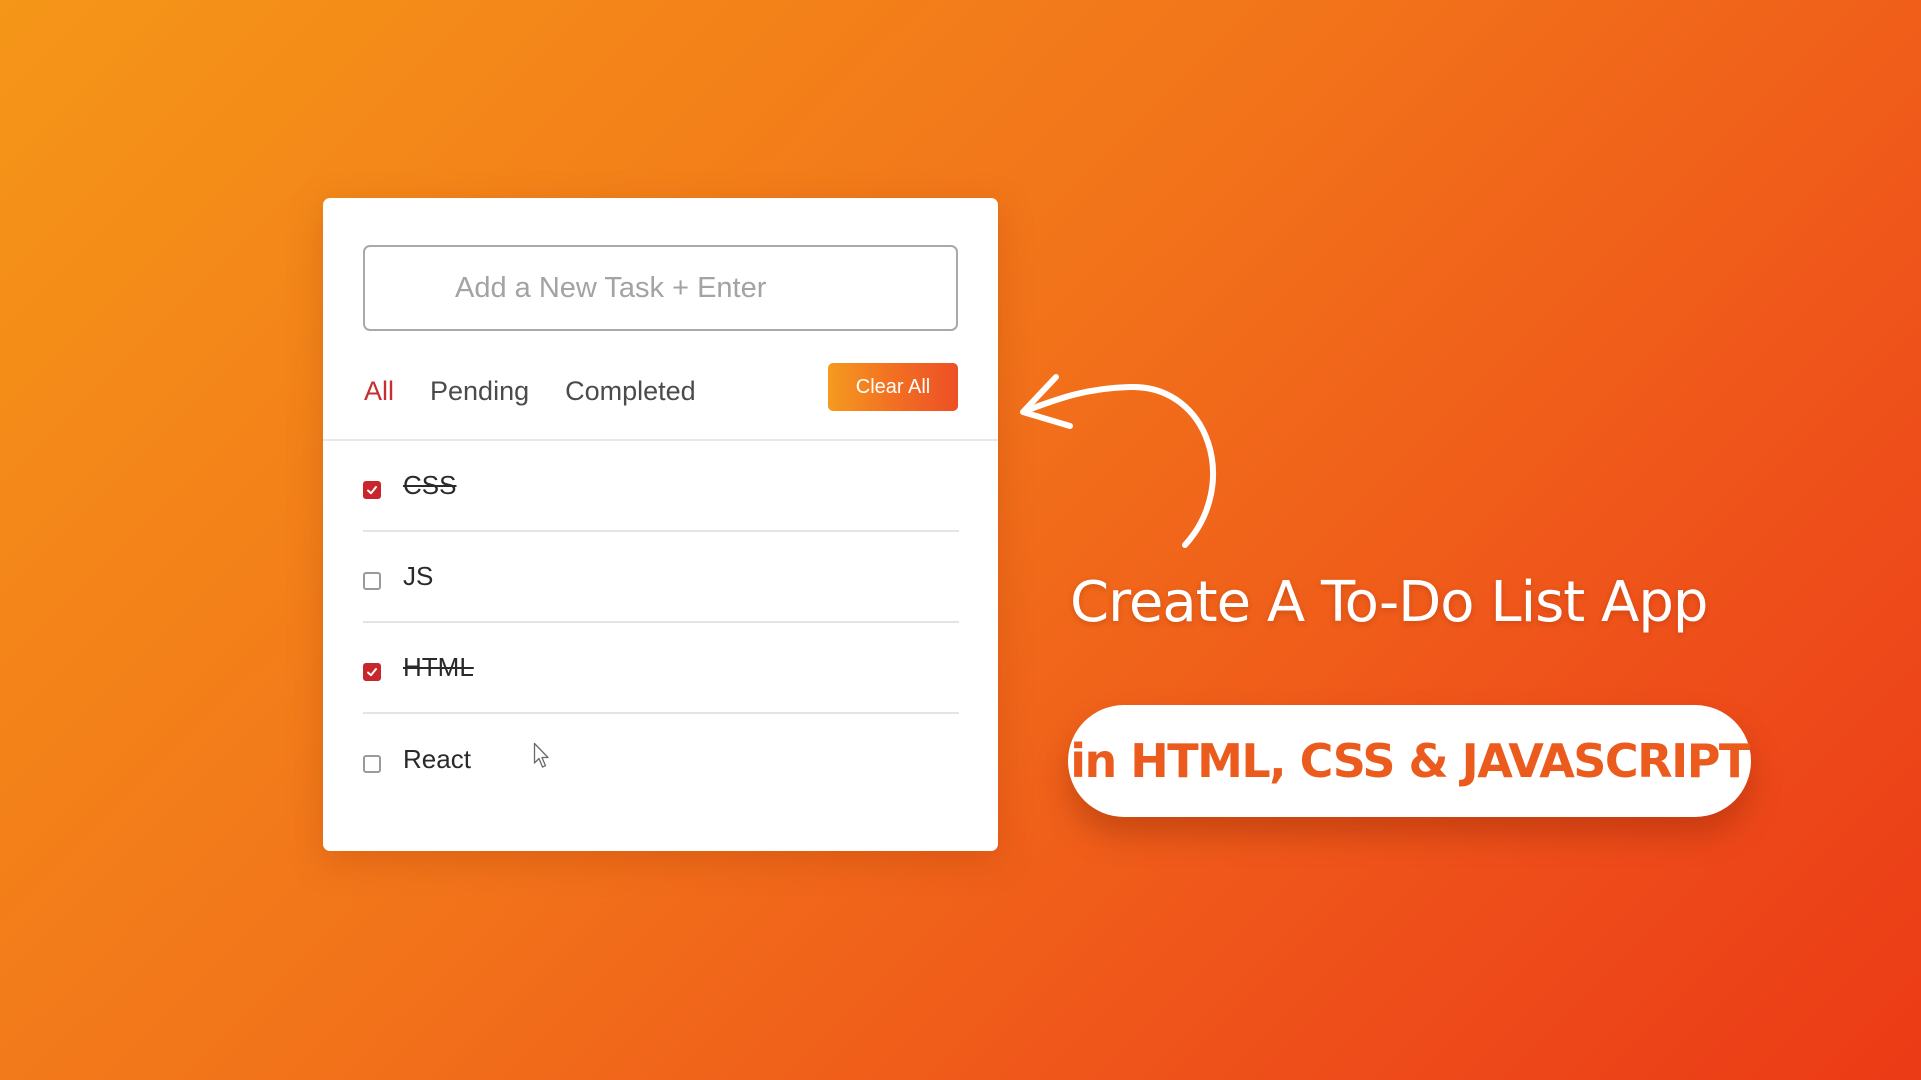 This screenshot has width=1921, height=1080. Describe the element at coordinates (530, 391) in the screenshot. I see `filter-tabs: All Pending Completed` at that location.